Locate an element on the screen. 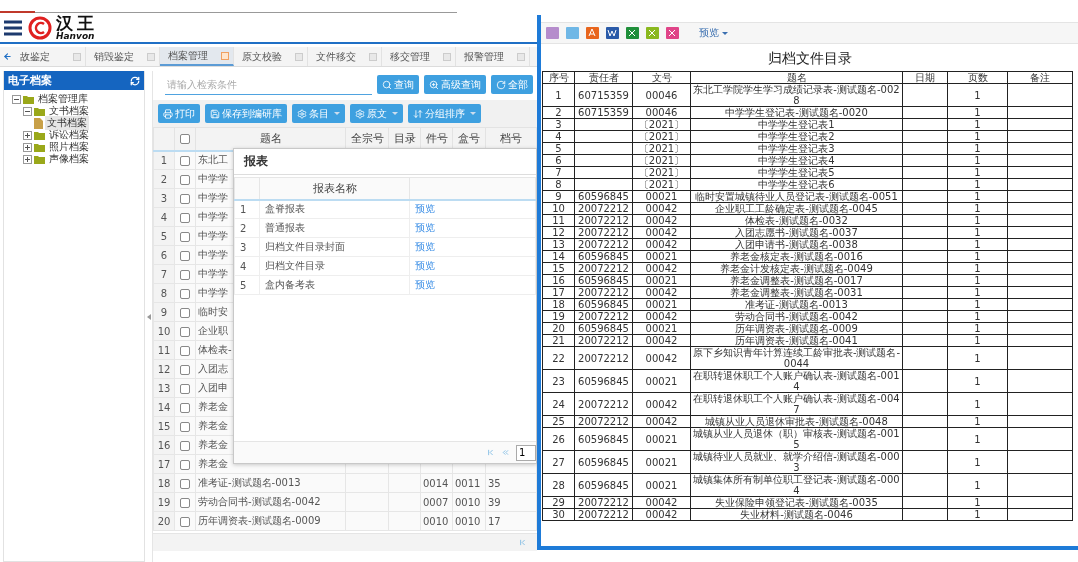 Image resolution: width=1078 pixels, height=562 pixels. refresh-icon is located at coordinates (135, 80).